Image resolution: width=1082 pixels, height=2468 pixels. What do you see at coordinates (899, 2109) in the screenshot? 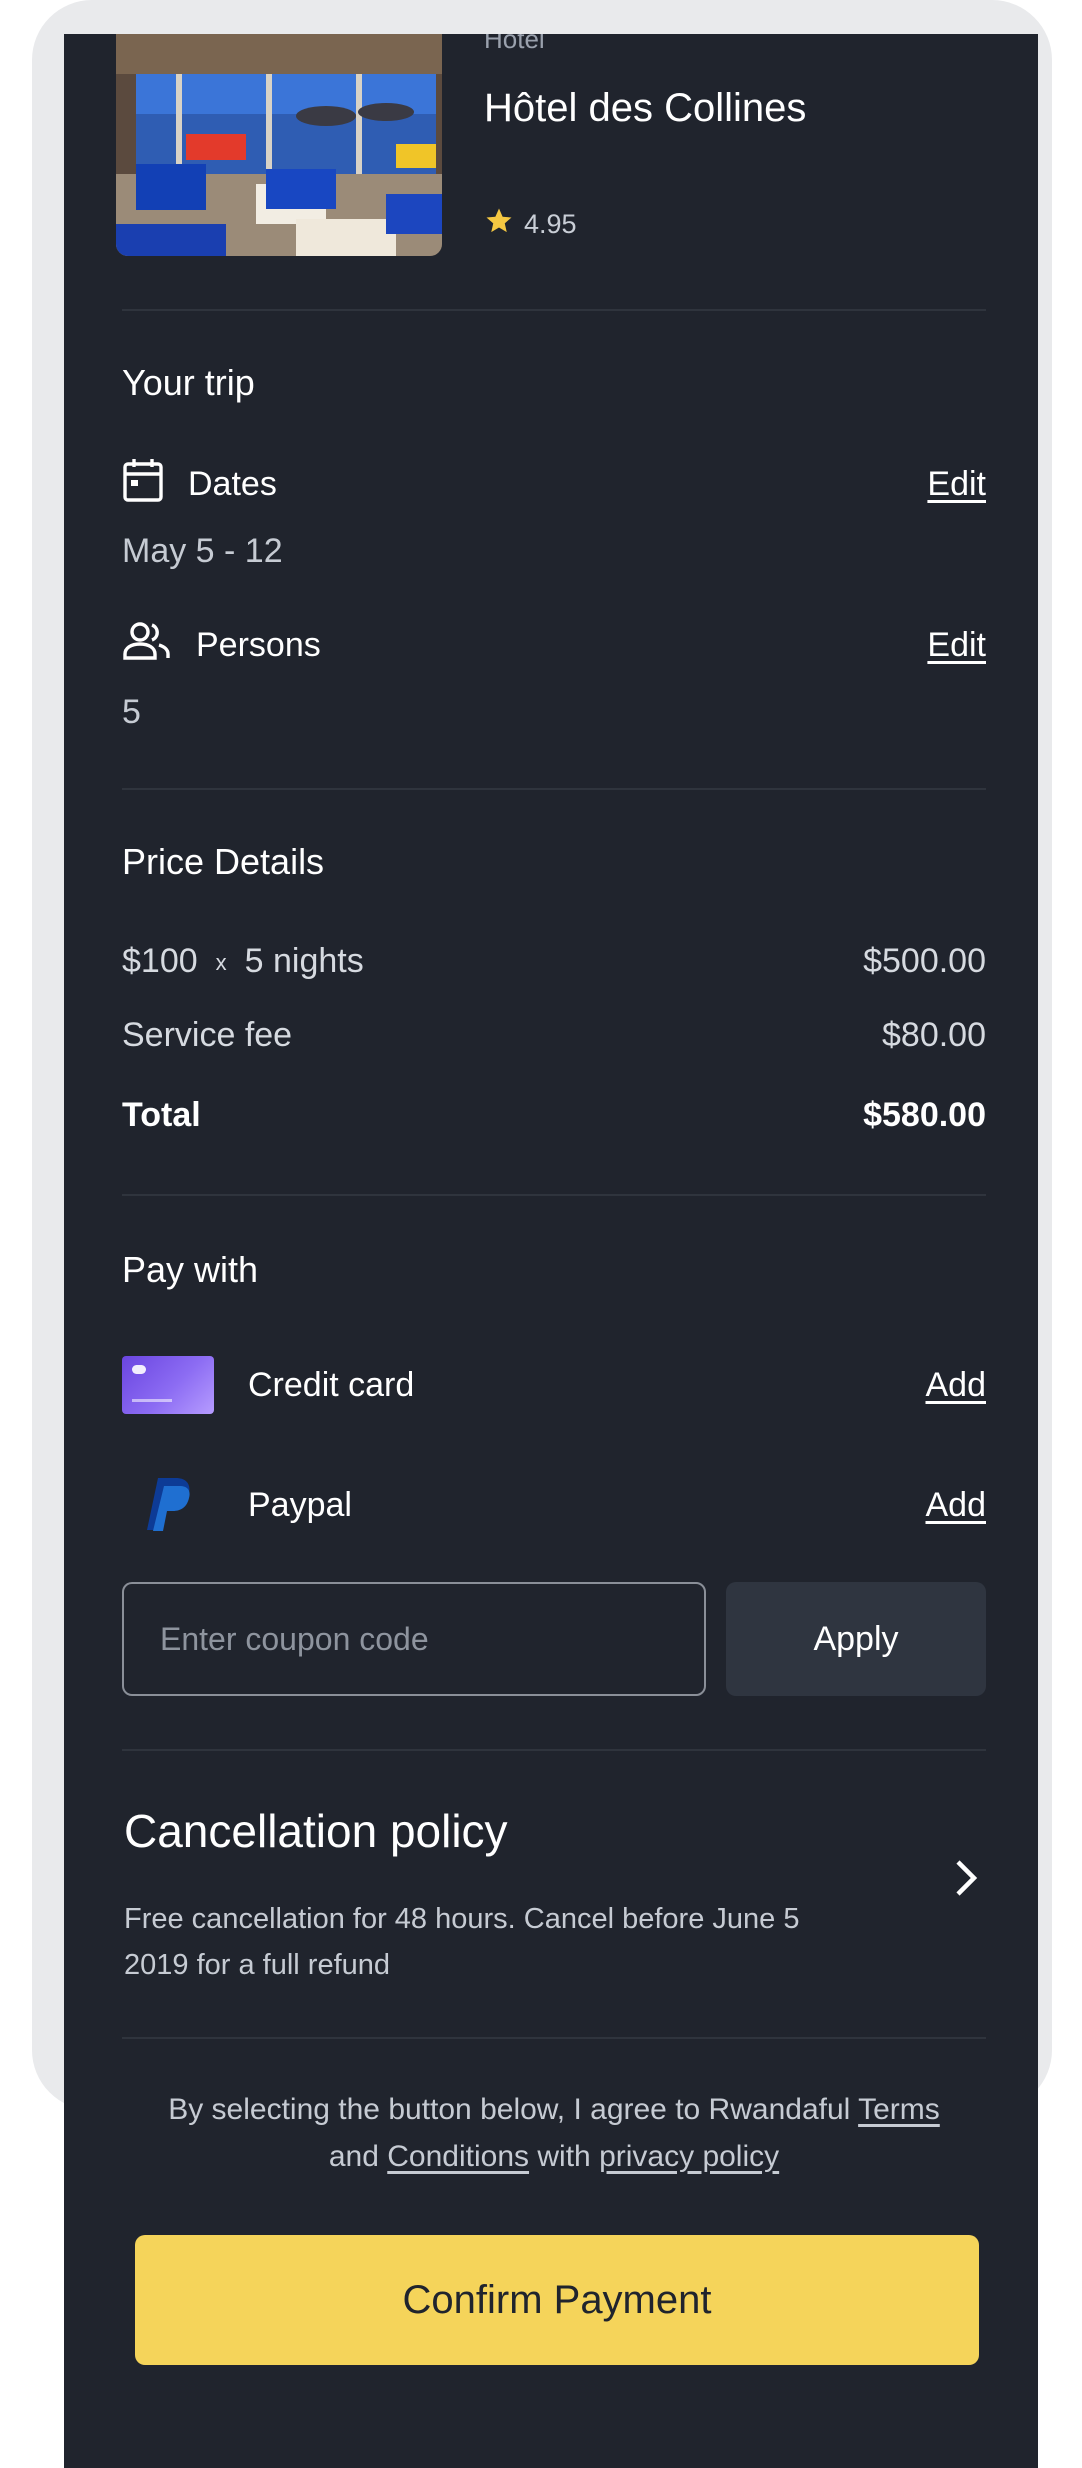
I see `terms-link: Terms` at bounding box center [899, 2109].